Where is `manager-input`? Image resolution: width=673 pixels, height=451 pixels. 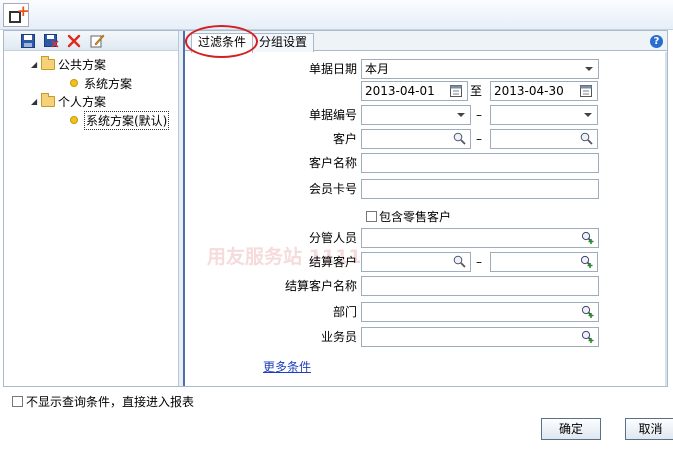 manager-input is located at coordinates (480, 238).